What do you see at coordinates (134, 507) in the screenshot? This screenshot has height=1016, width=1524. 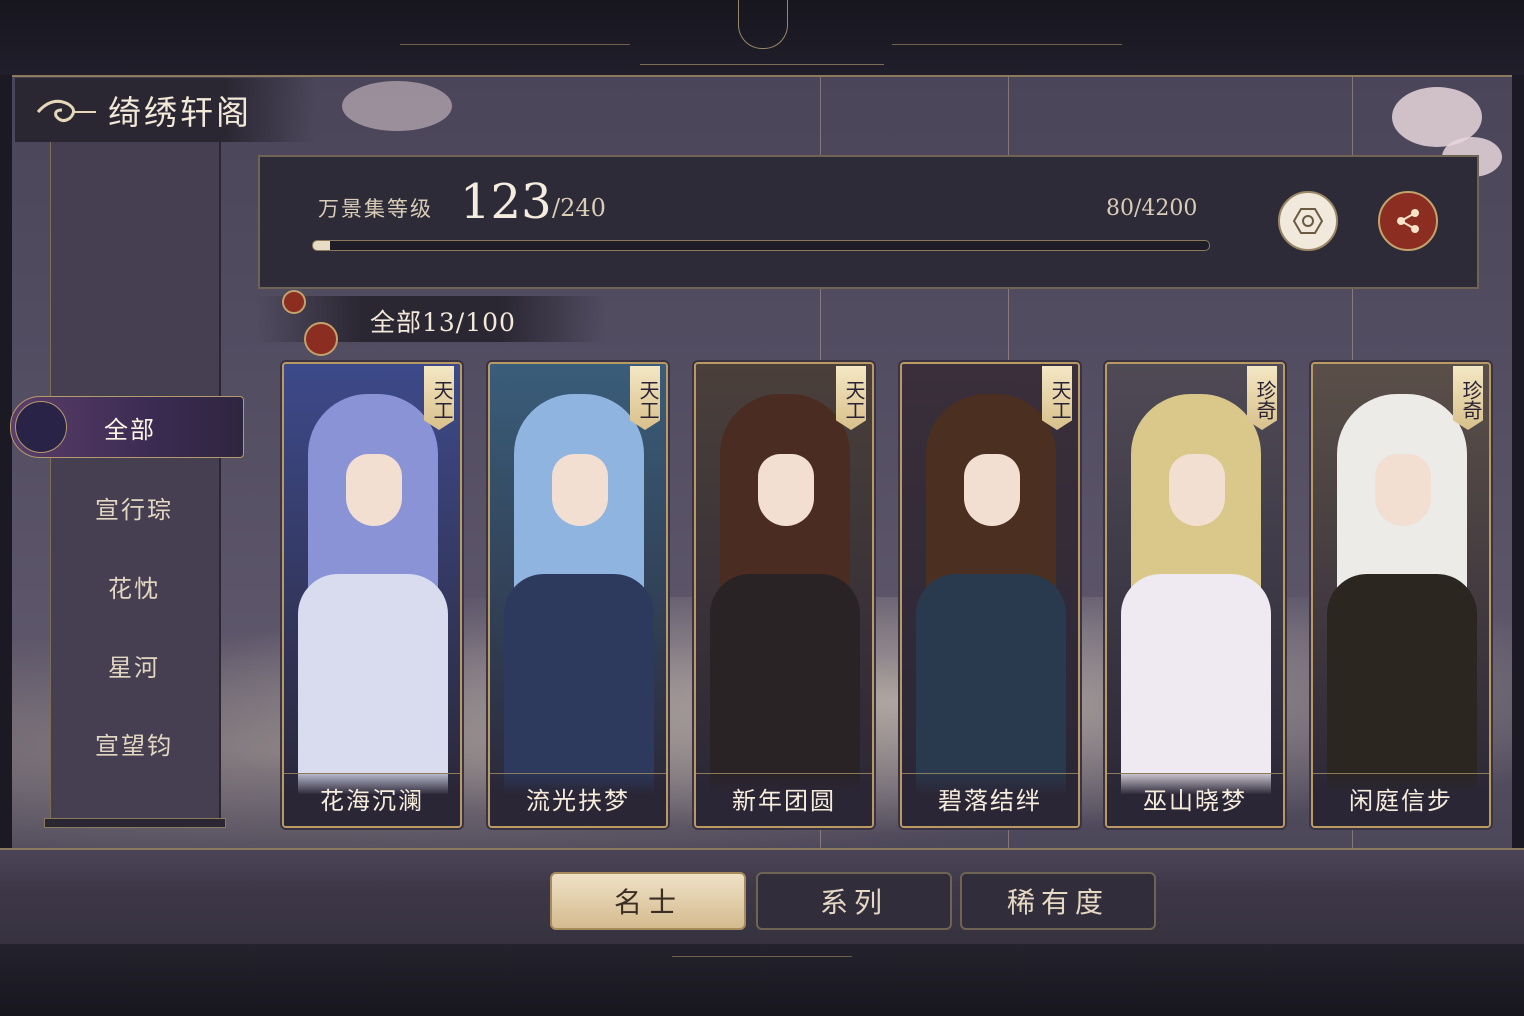 I see `sidebar-item-xuanxingcong: 宣行琮` at bounding box center [134, 507].